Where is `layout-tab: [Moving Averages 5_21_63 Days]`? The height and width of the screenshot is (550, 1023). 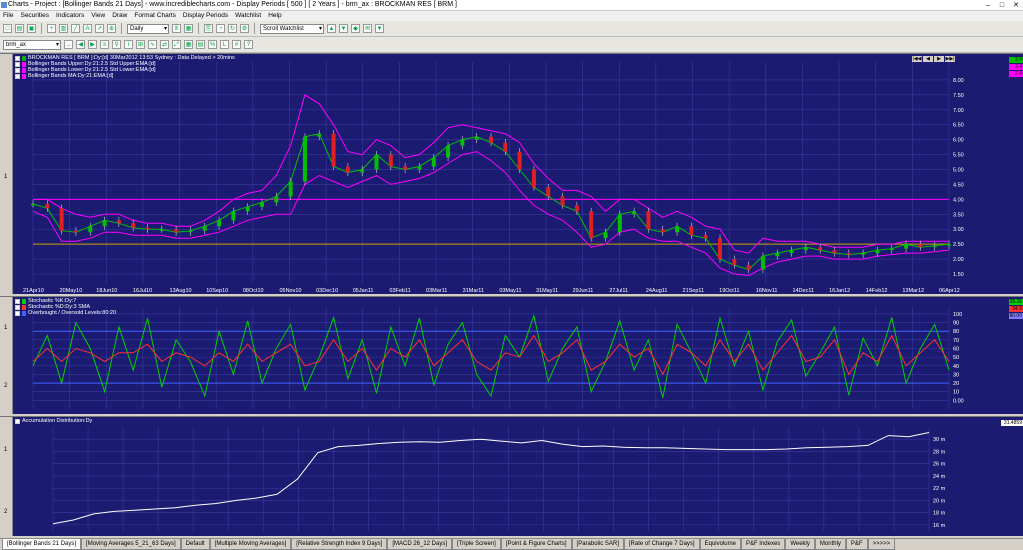
layout-tab: [Moving Averages 5_21_63 Days] is located at coordinates (131, 544).